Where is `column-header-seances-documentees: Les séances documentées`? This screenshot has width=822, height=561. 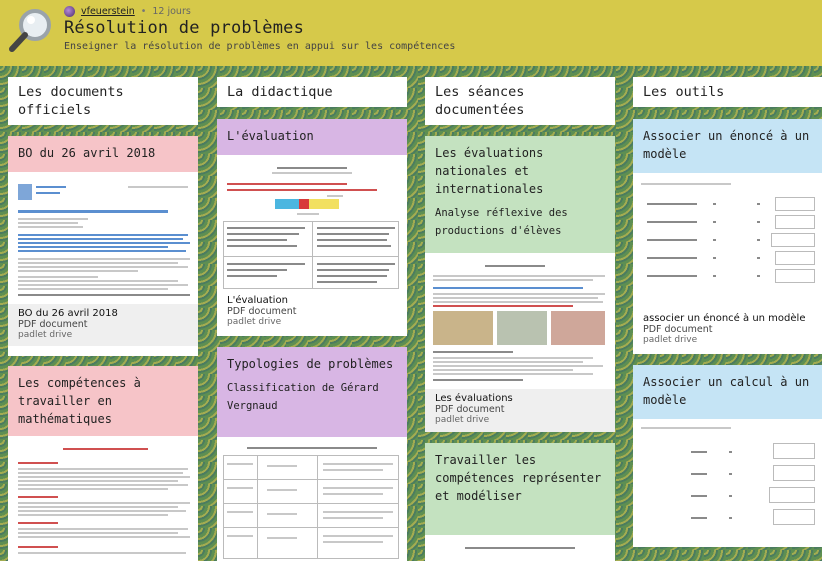 column-header-seances-documentees: Les séances documentées is located at coordinates (520, 101).